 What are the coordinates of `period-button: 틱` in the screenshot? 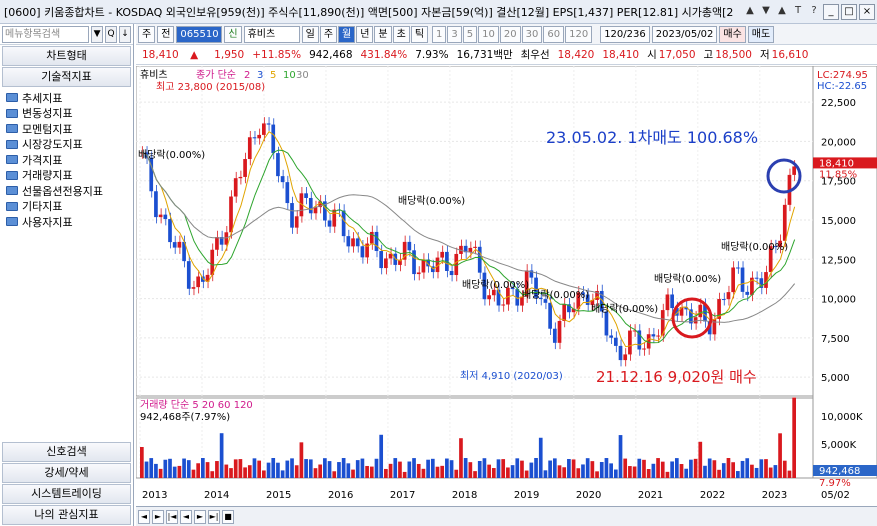 It's located at (419, 34).